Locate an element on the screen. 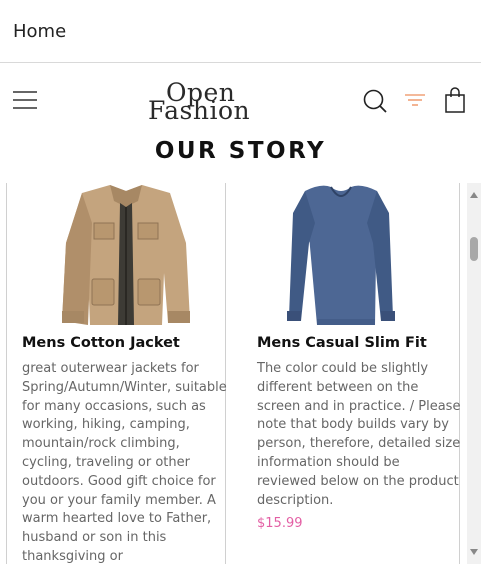 The image size is (481, 564). scroll-down-arrow-icon is located at coordinates (474, 552).